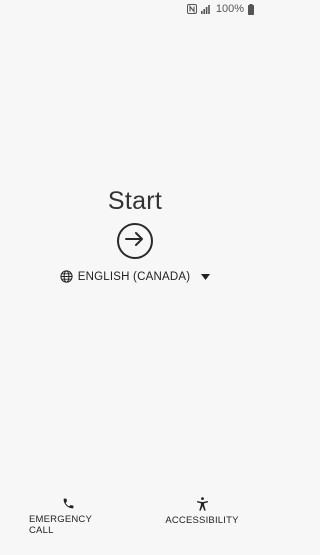  I want to click on accessibility-button: ACCESSIBILITY, so click(202, 511).